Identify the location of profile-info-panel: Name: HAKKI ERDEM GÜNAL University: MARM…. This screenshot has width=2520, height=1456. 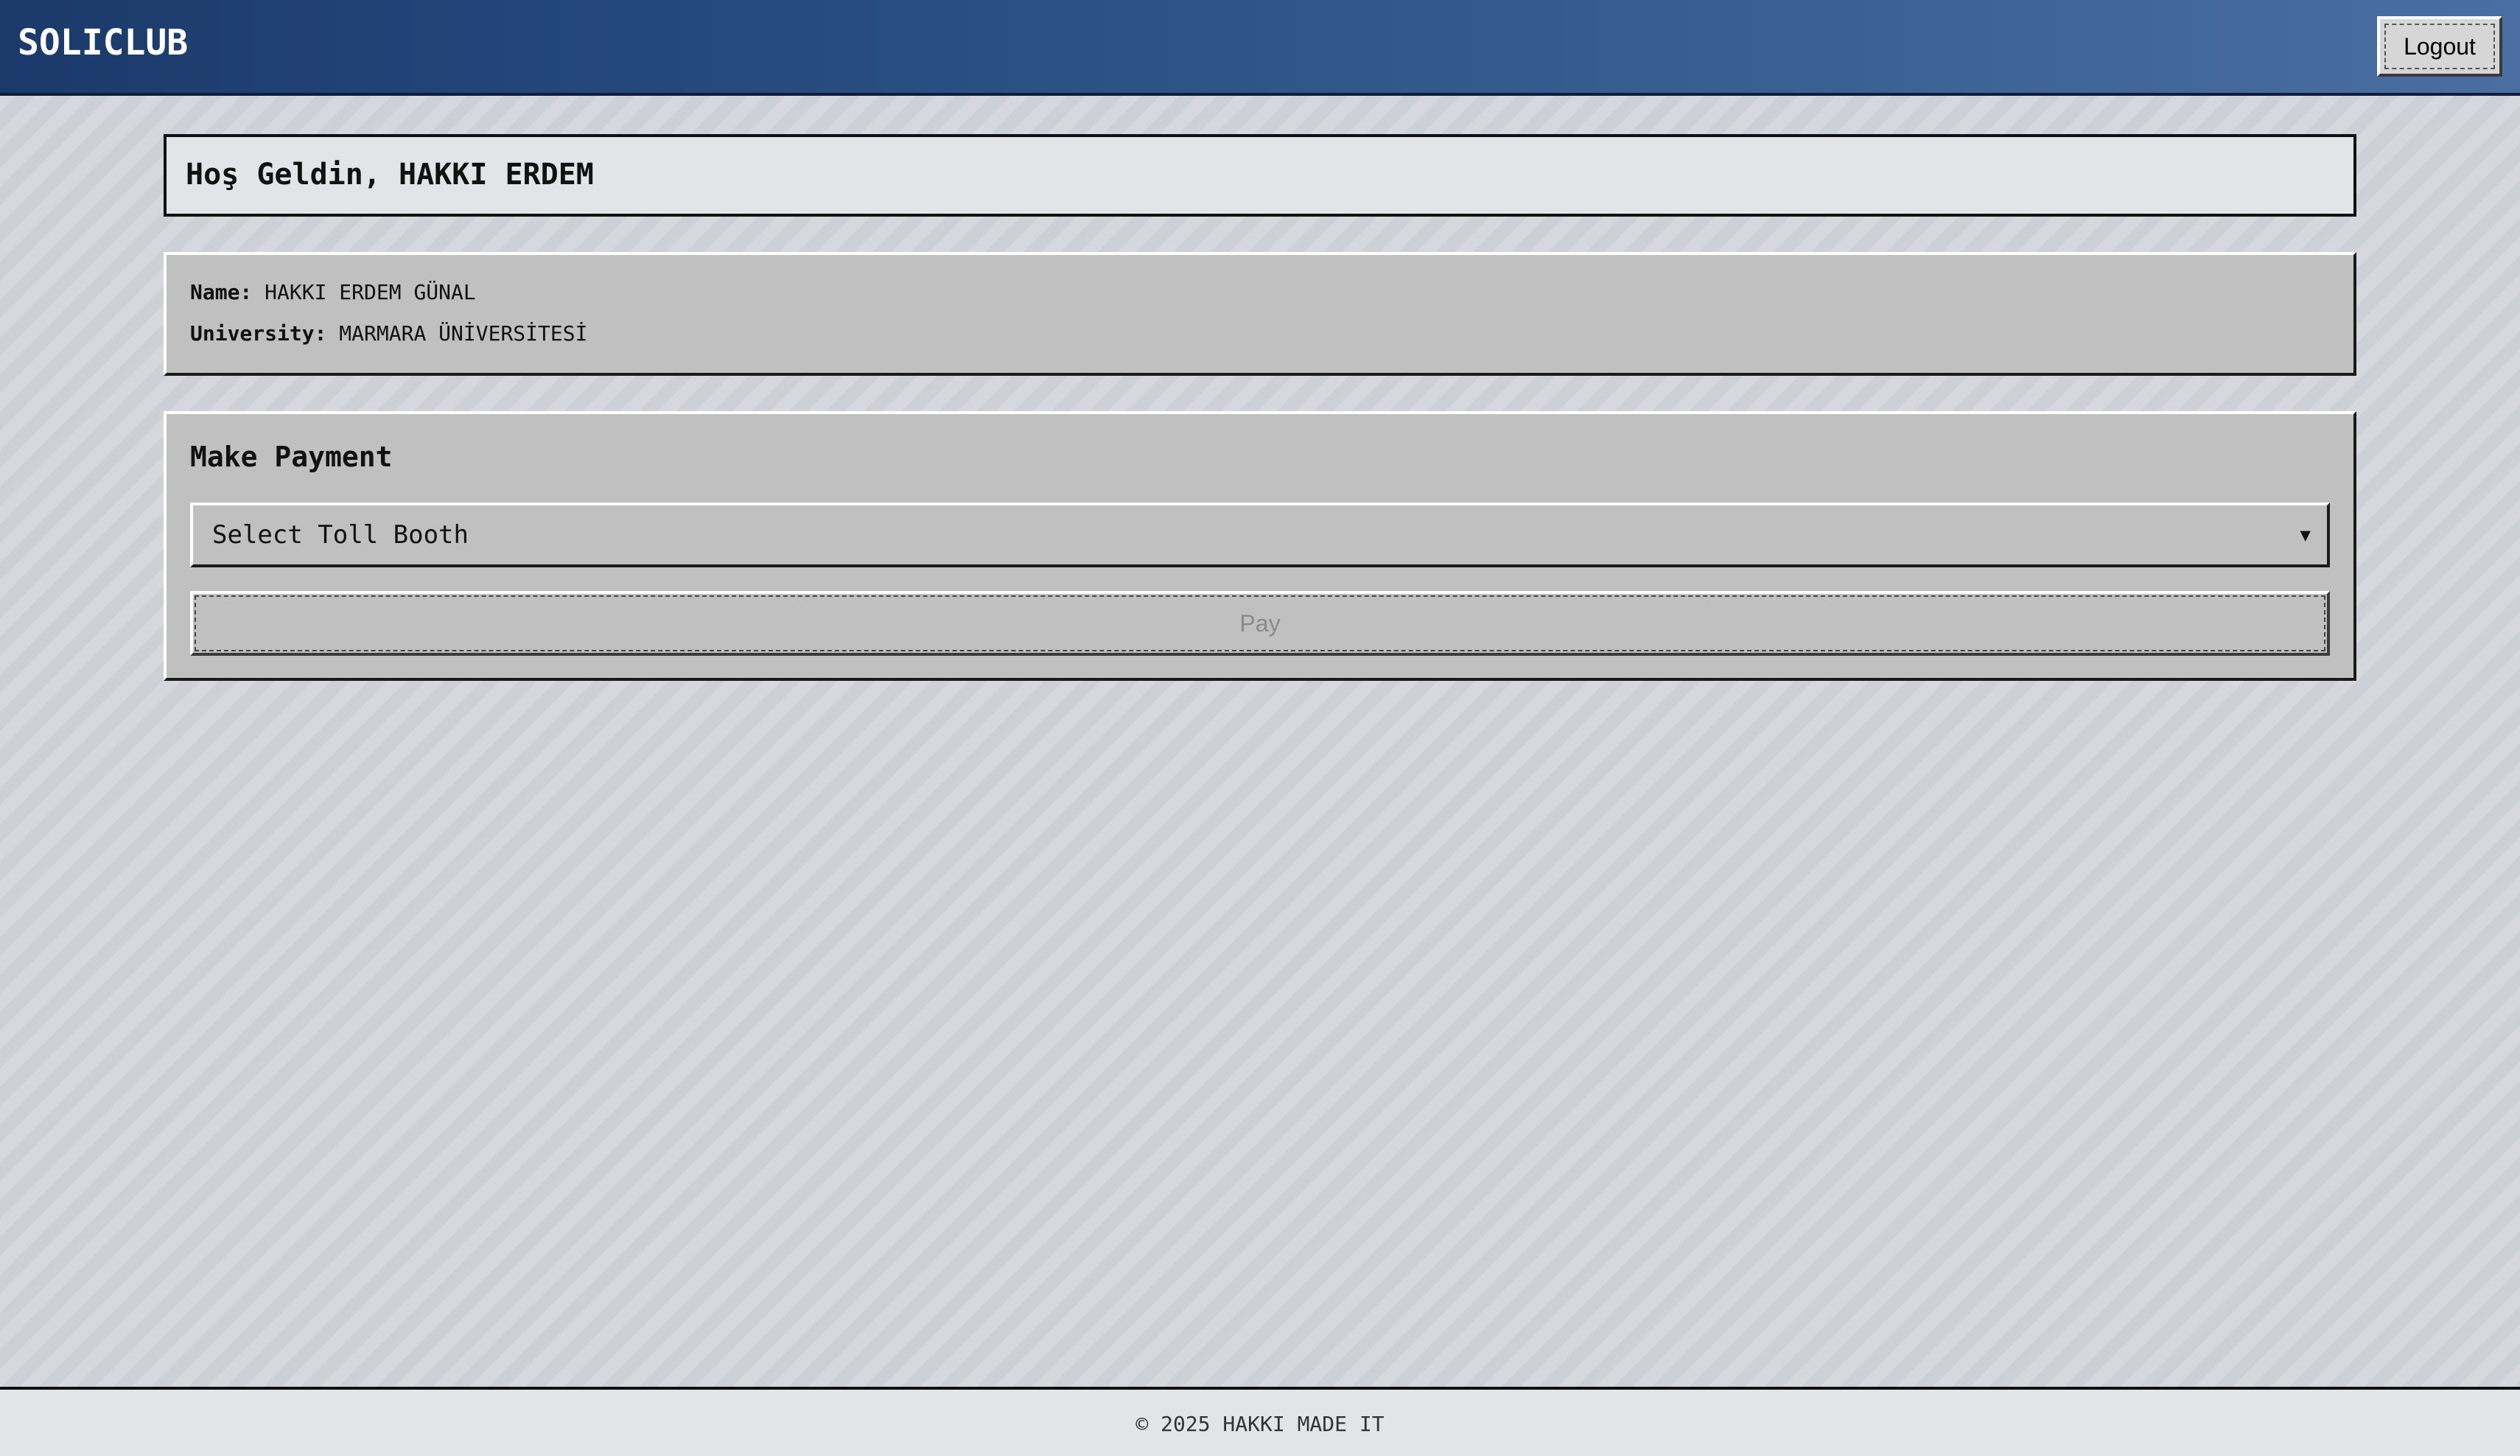
(1260, 314).